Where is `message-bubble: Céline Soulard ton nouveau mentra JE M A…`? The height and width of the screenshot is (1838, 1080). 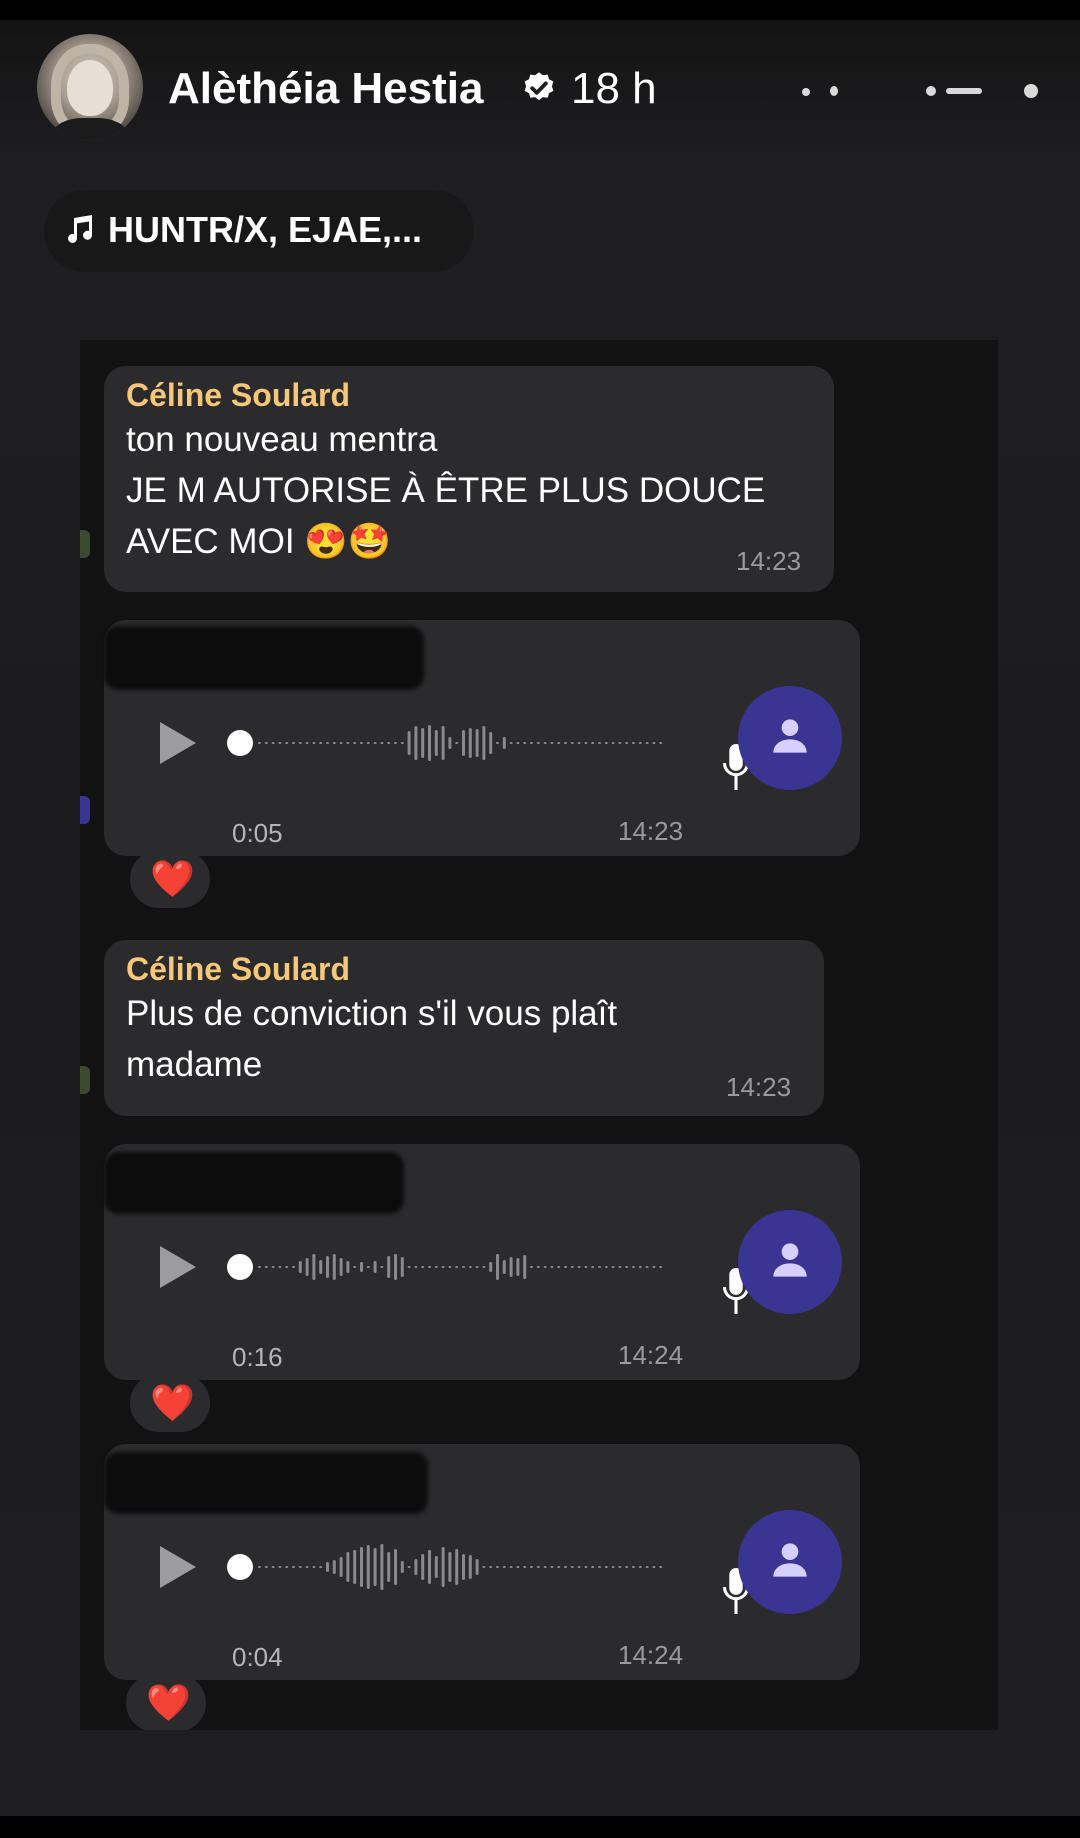 message-bubble: Céline Soulard ton nouveau mentra JE M A… is located at coordinates (469, 479).